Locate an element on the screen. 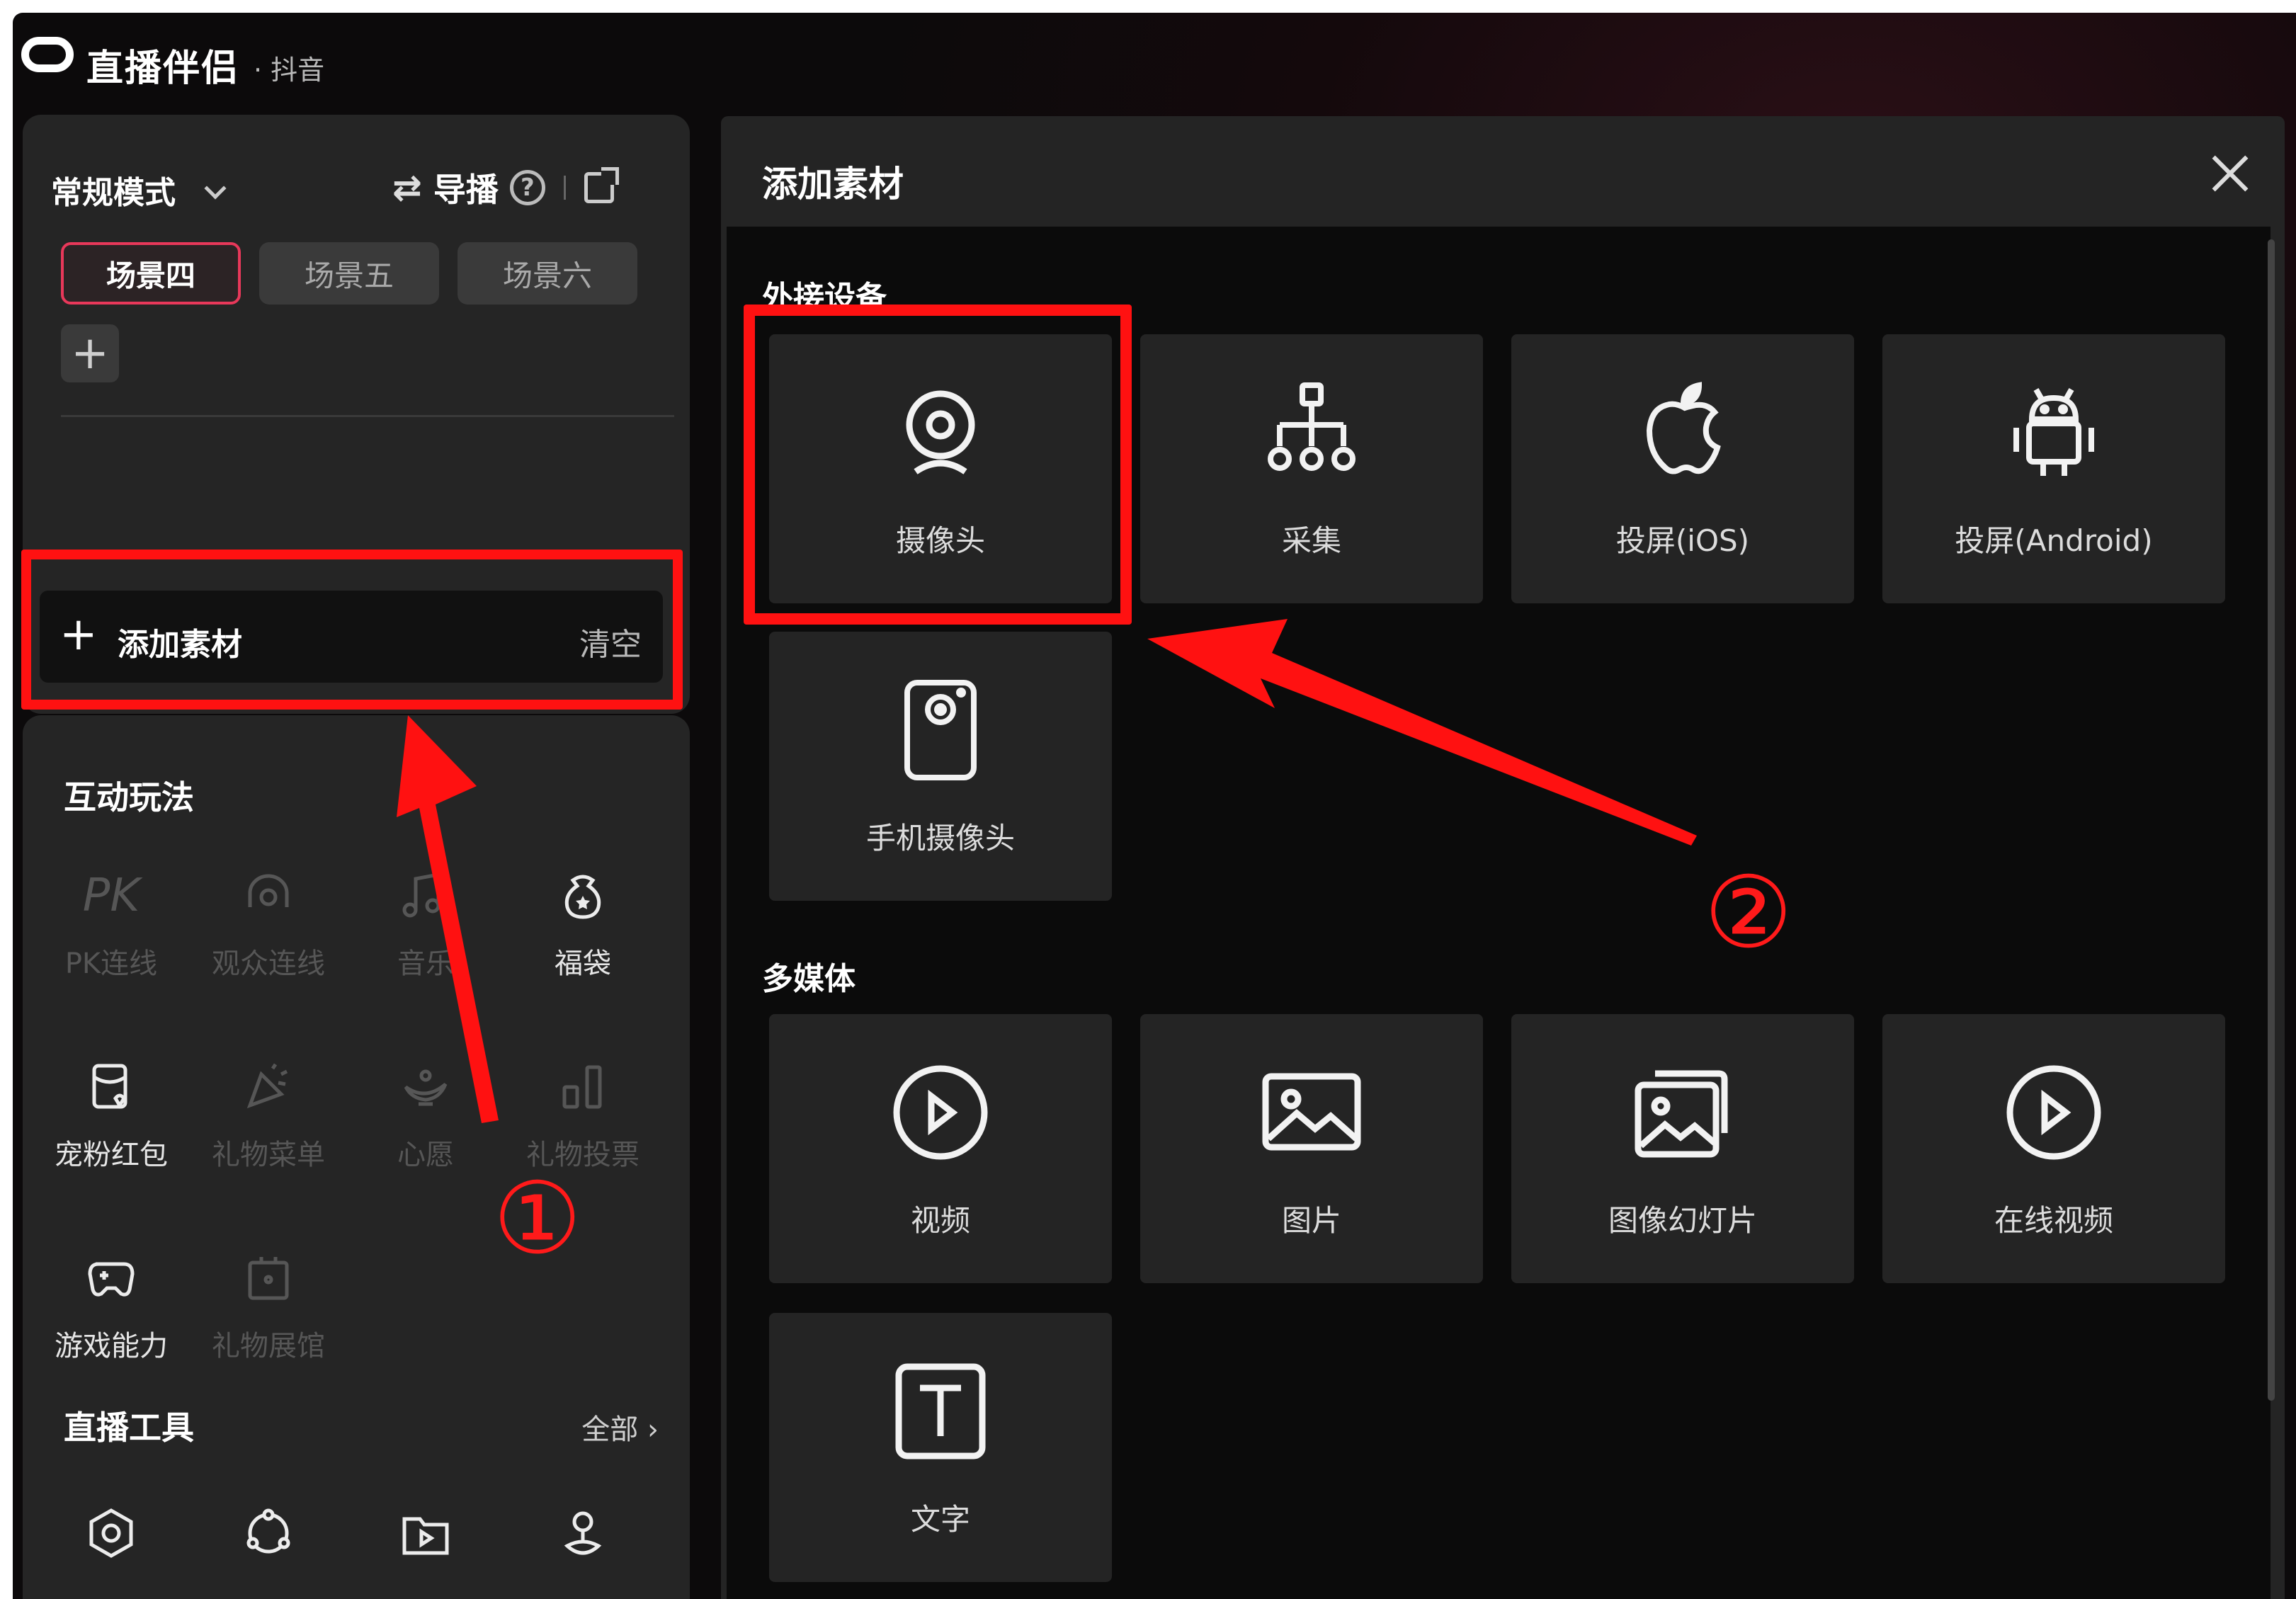  all-label: 全部 is located at coordinates (610, 1429).